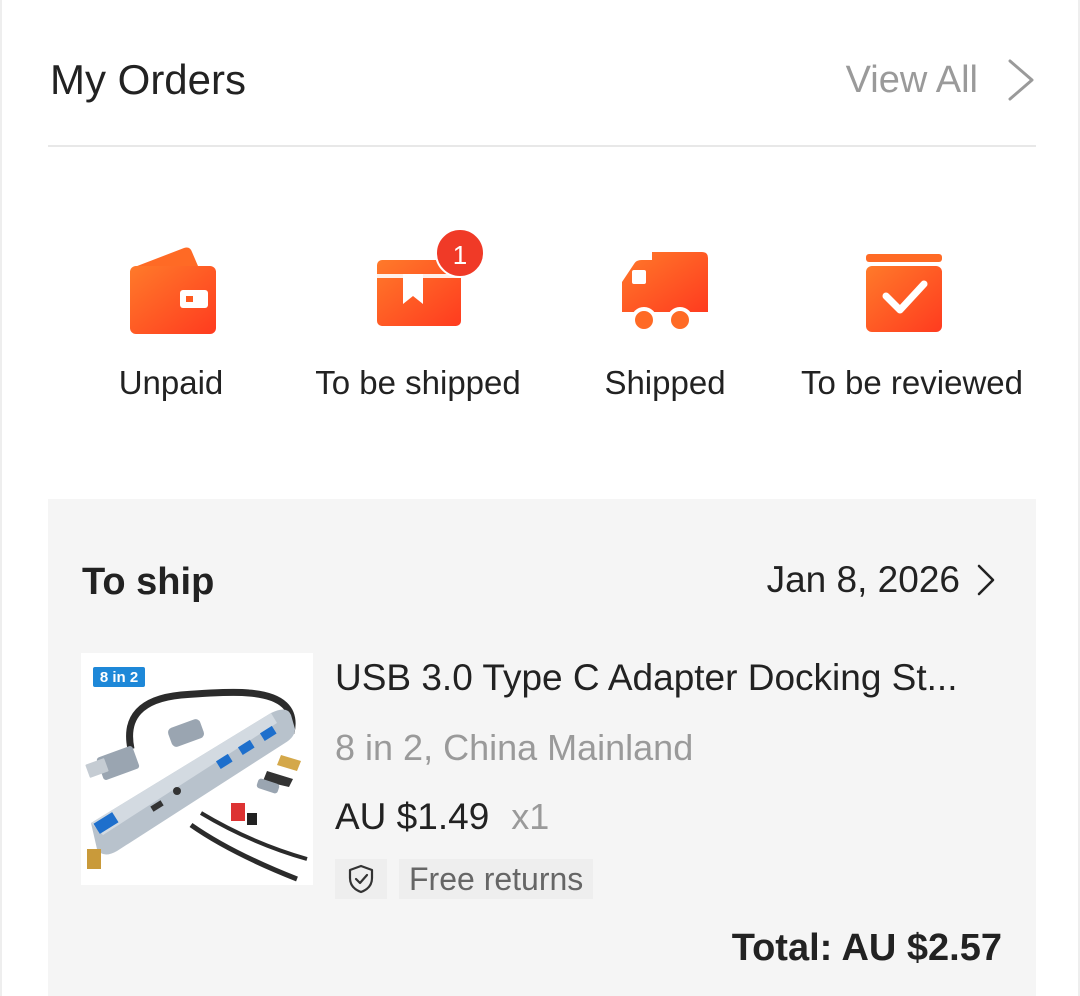  Describe the element at coordinates (542, 146) in the screenshot. I see `header-divider` at that location.